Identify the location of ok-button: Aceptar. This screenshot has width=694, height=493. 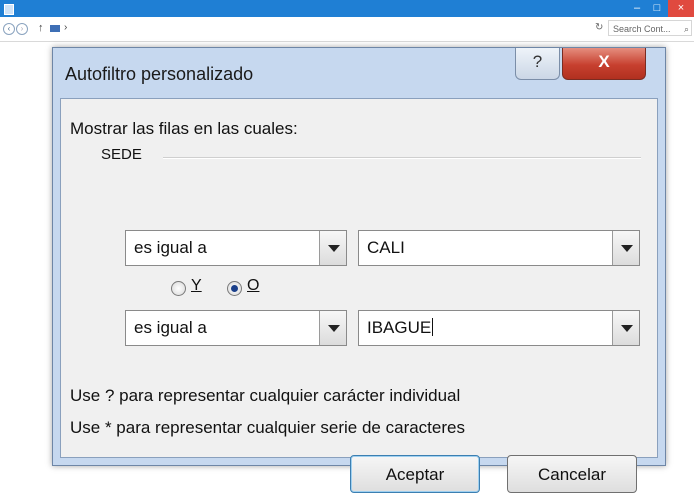
(415, 474).